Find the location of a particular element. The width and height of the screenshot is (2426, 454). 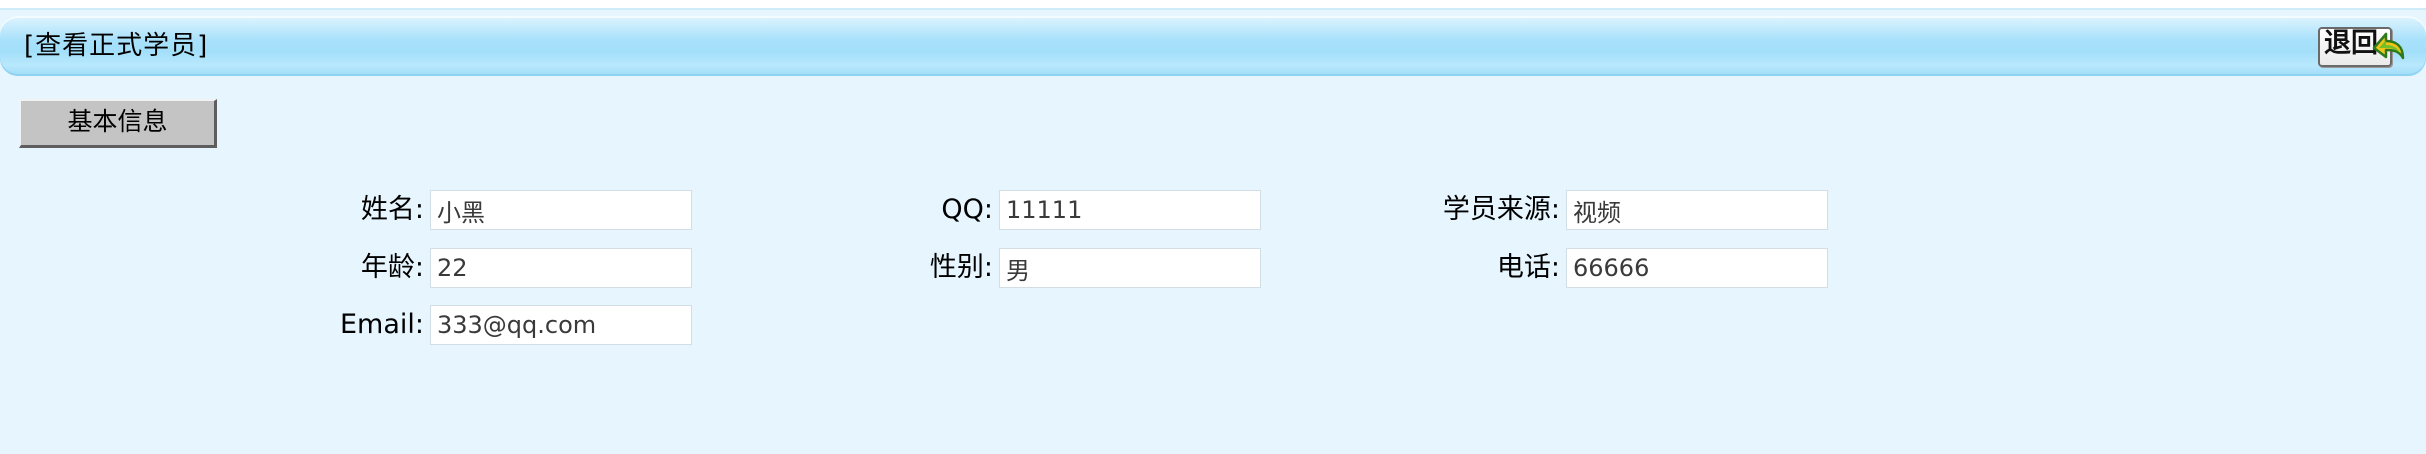

gender-label: 性别: is located at coordinates (961, 267).